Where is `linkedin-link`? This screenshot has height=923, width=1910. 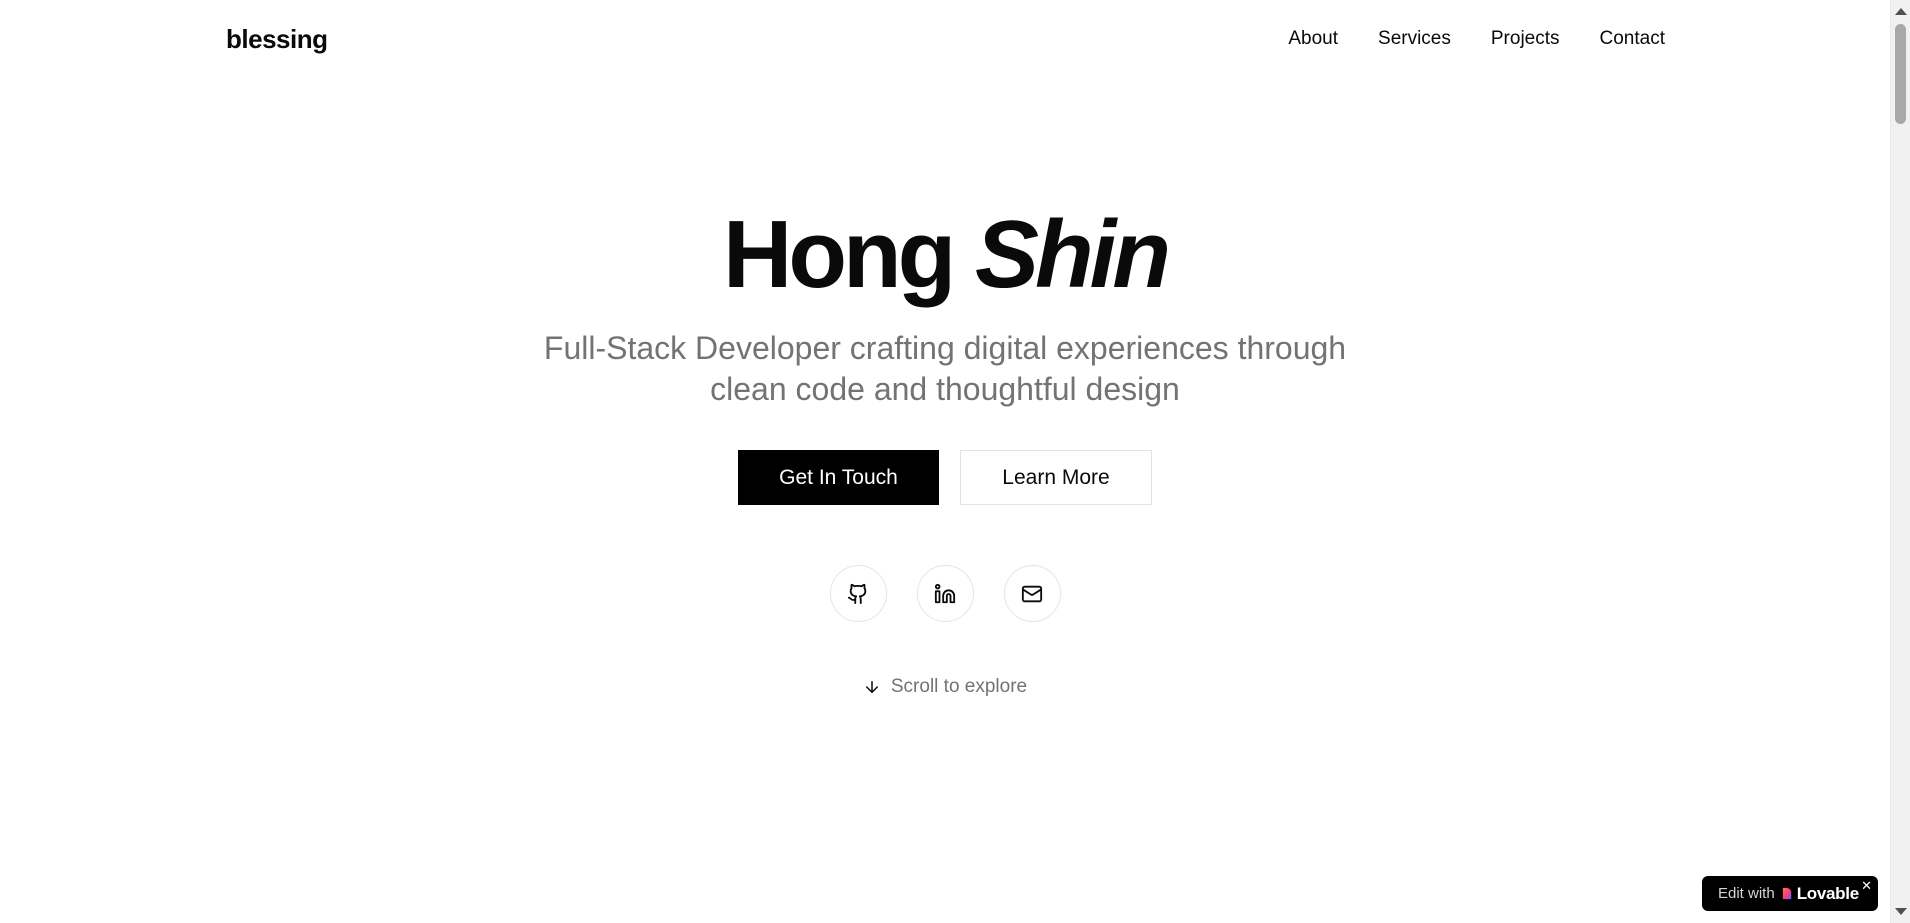 linkedin-link is located at coordinates (945, 593).